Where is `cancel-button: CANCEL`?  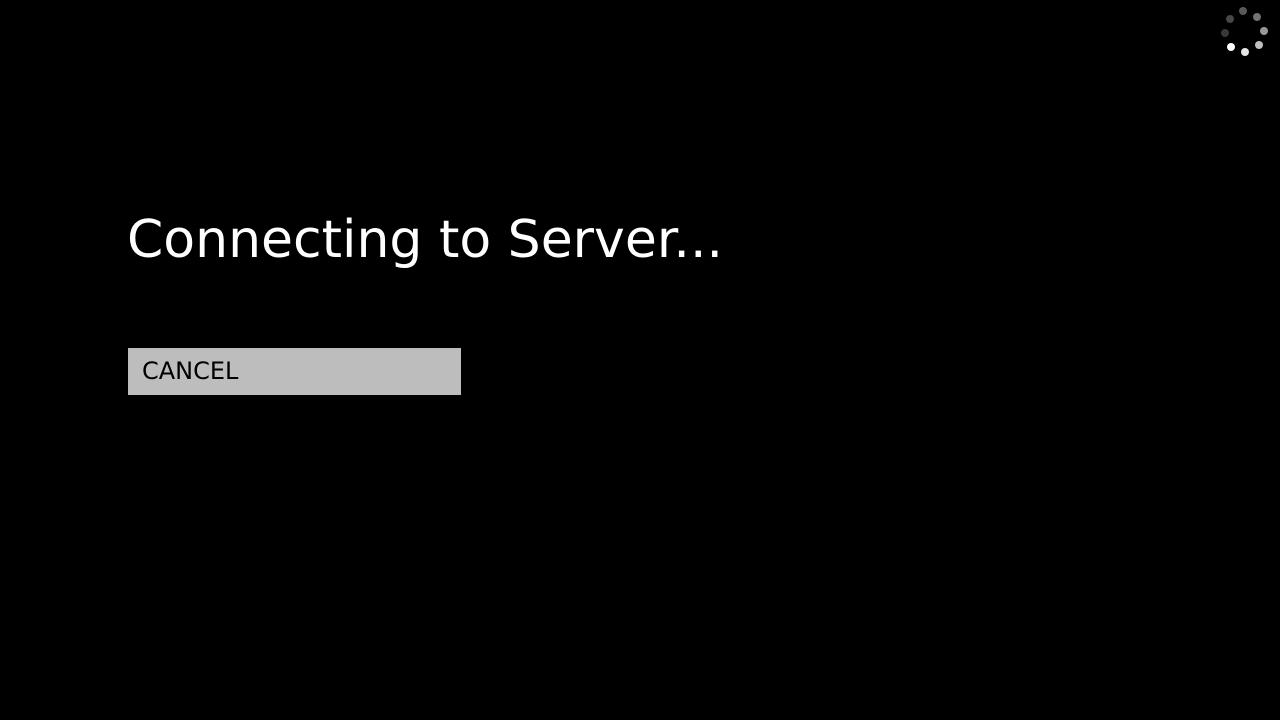
cancel-button: CANCEL is located at coordinates (294, 371).